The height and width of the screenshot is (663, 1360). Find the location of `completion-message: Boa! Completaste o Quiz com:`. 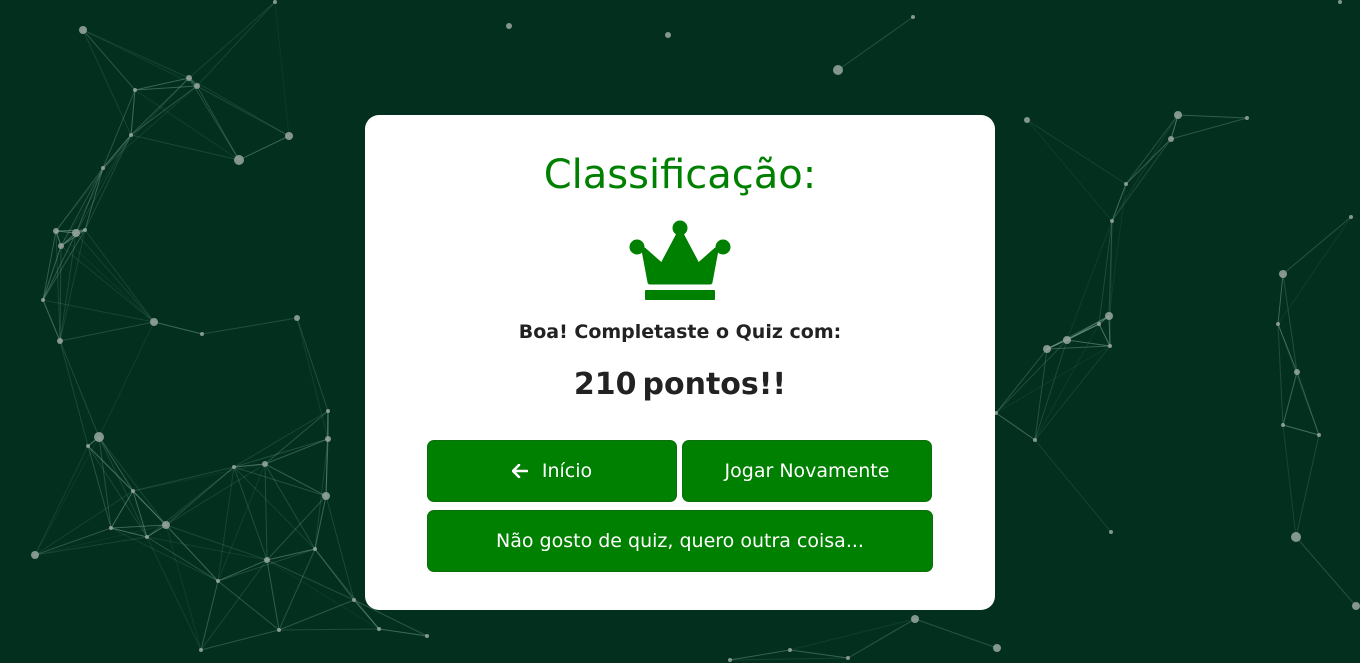

completion-message: Boa! Completaste o Quiz com: is located at coordinates (680, 332).